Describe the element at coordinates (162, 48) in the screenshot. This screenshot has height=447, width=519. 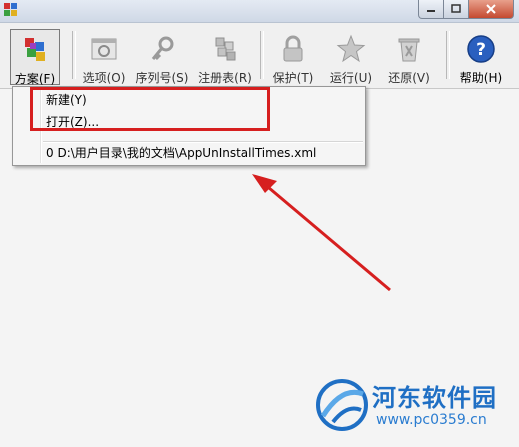
I see `key-icon` at that location.